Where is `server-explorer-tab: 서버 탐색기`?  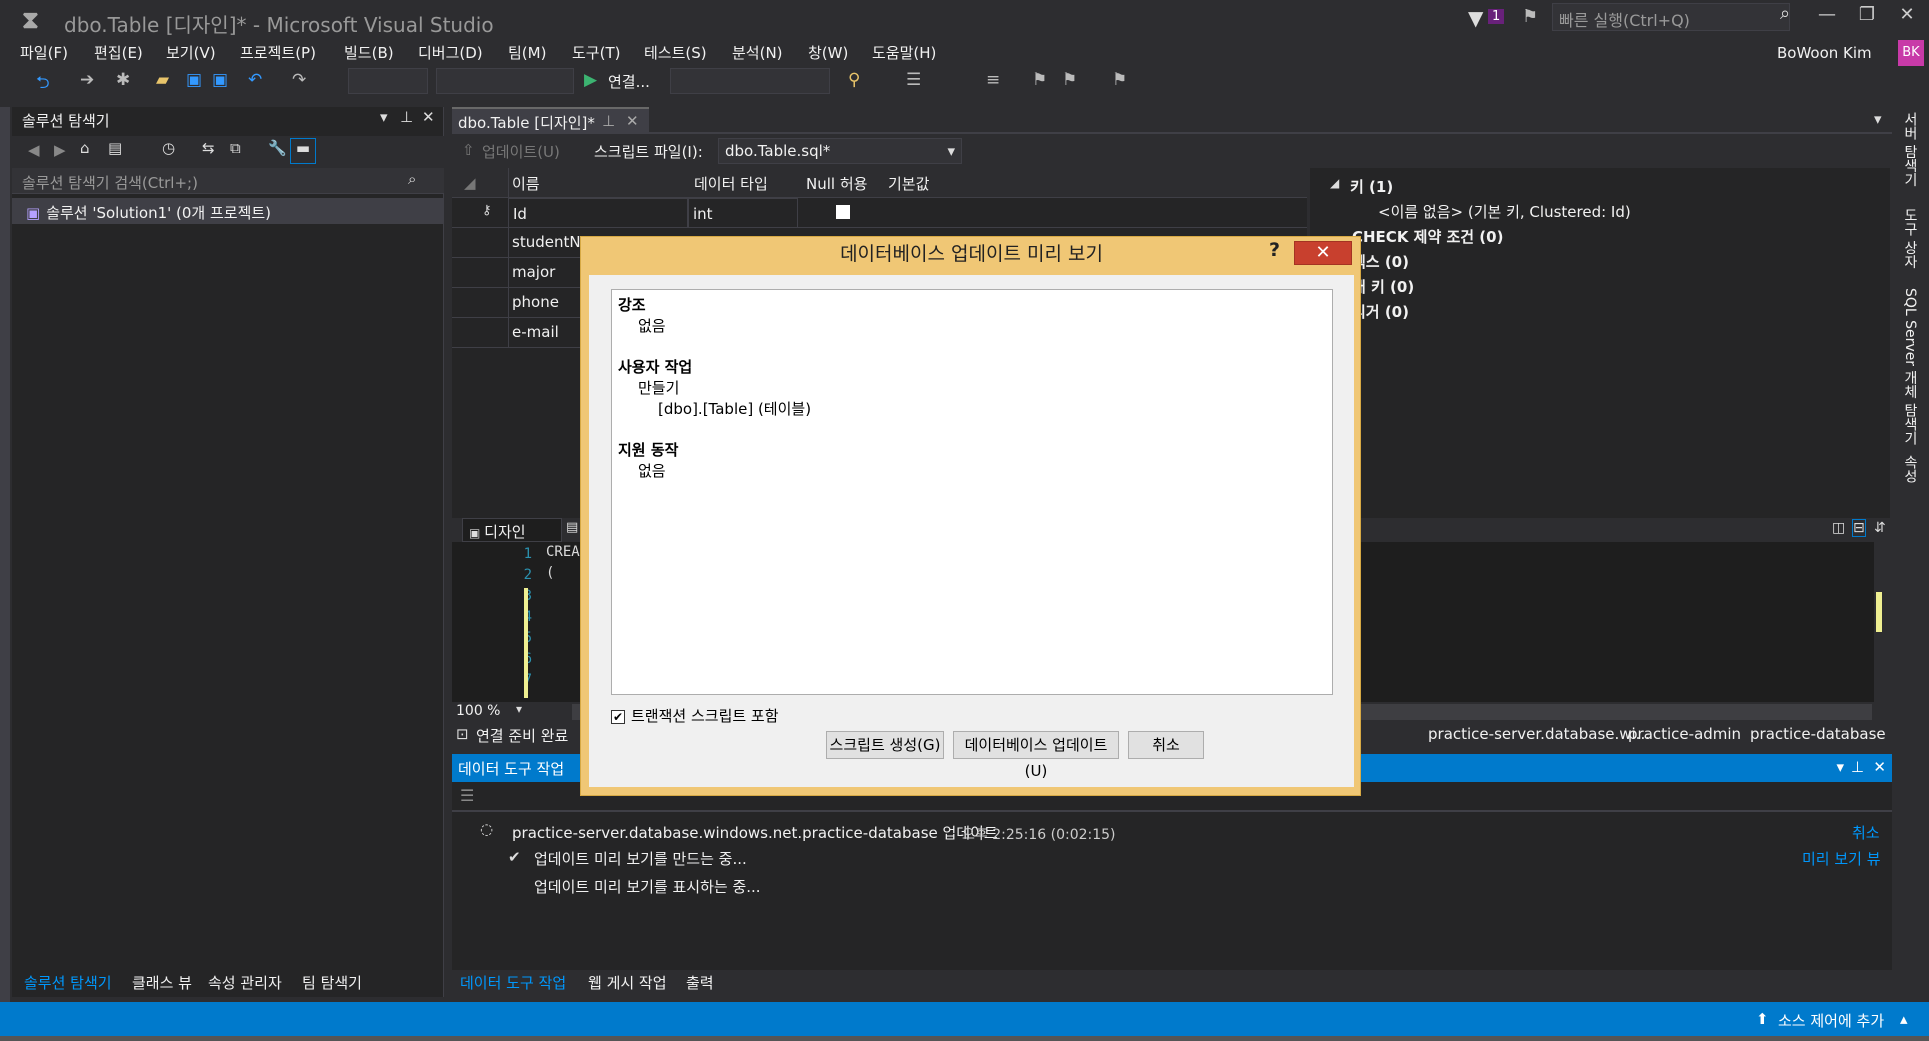
server-explorer-tab: 서버 탐색기 is located at coordinates (1910, 149).